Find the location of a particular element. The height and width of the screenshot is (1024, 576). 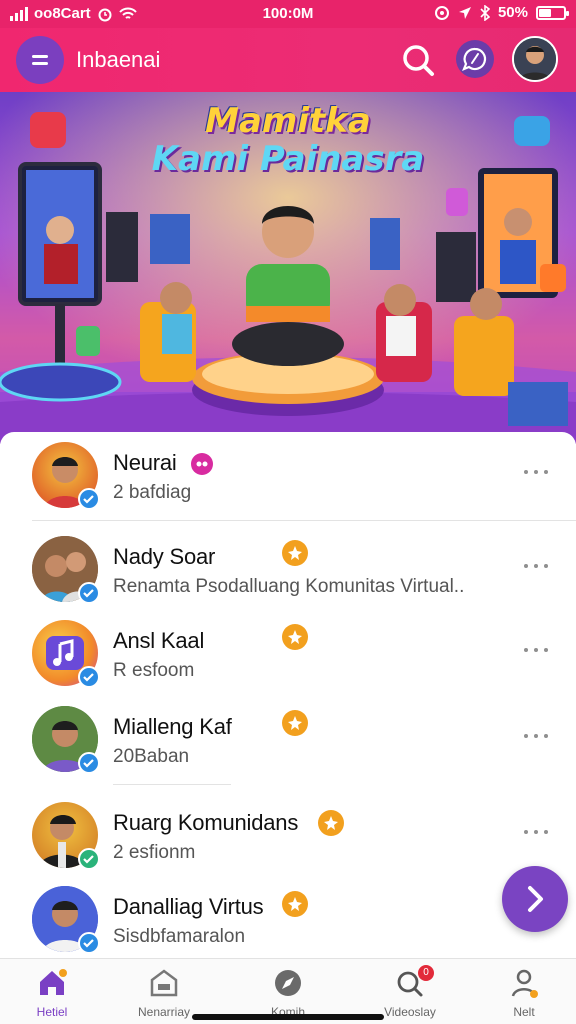

contact-subtitle: 20Baban is located at coordinates (151, 756).